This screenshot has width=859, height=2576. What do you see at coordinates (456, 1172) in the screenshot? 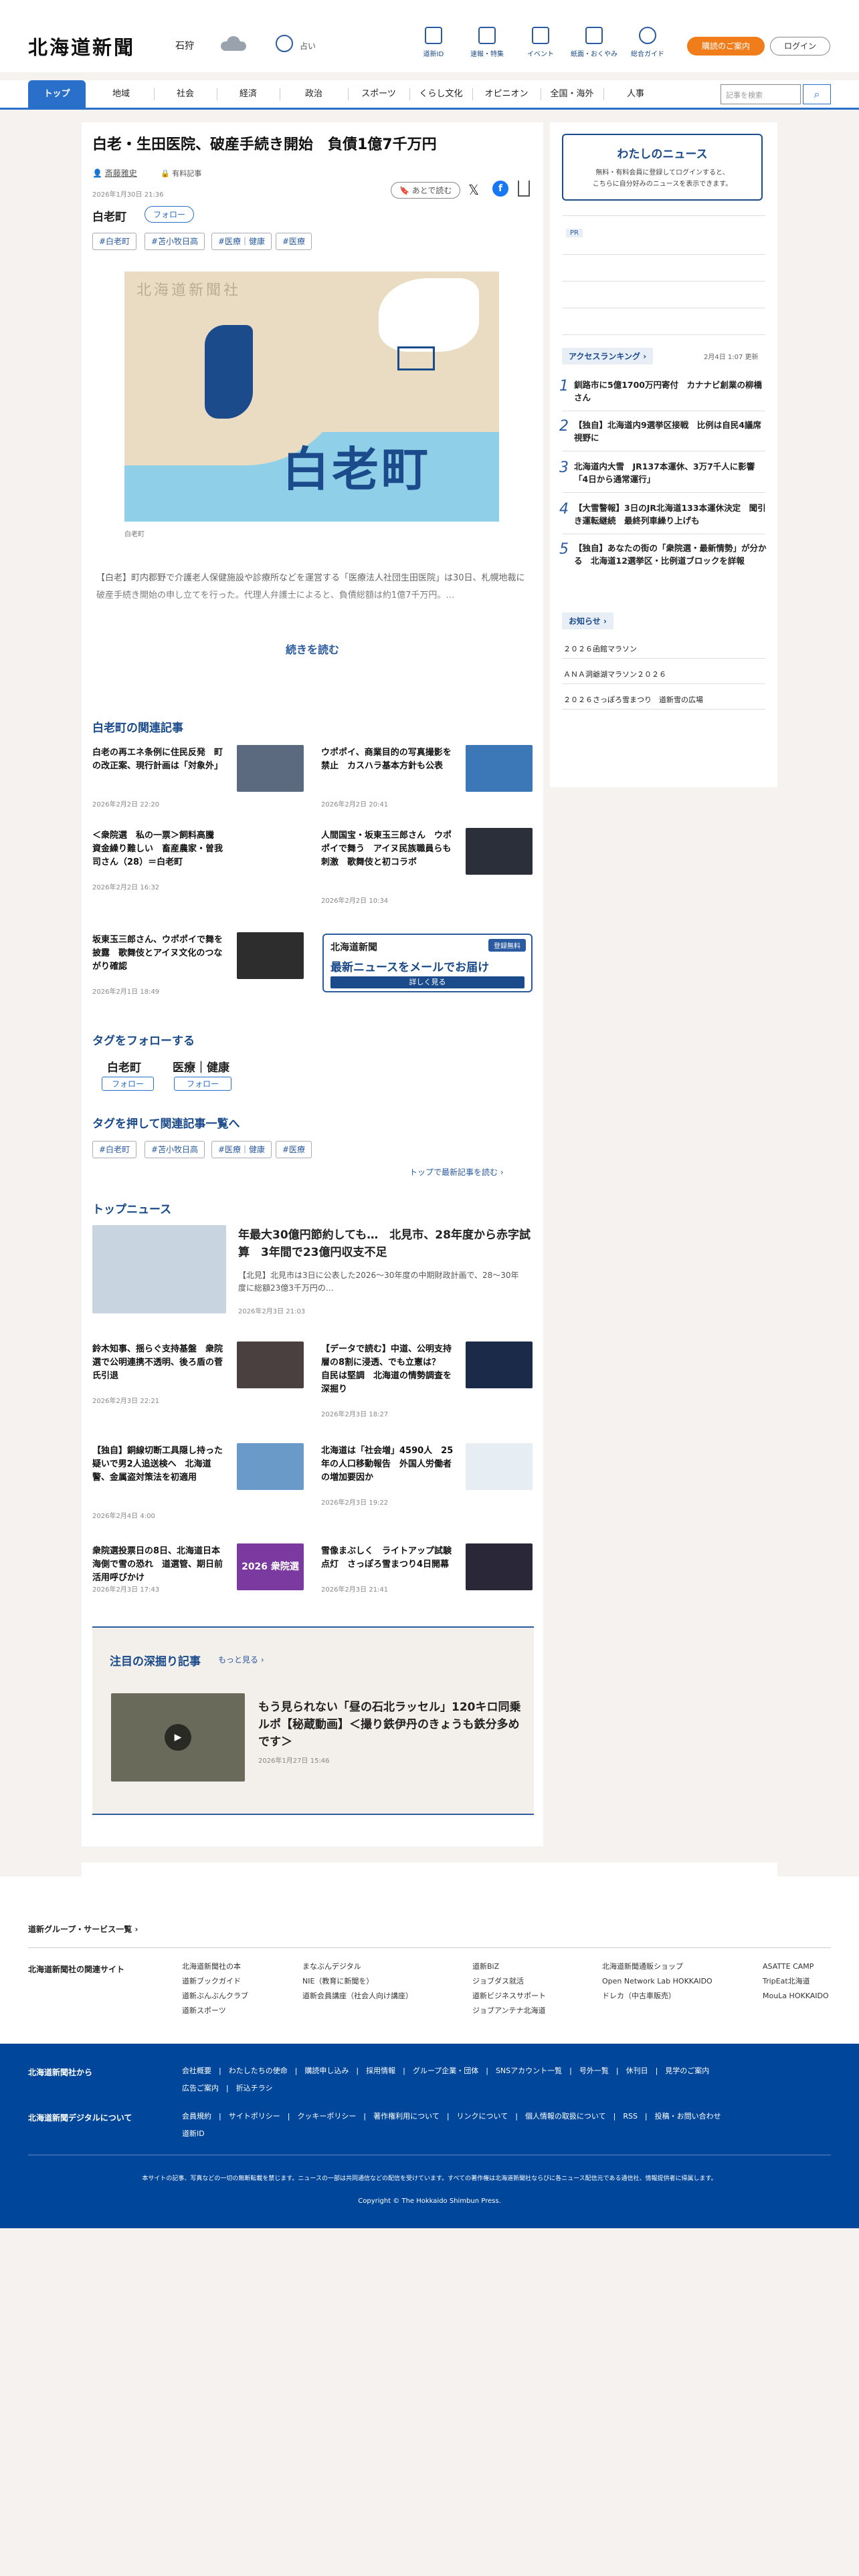
I see `back-to-top-link: トップで最新記事を読む ›` at bounding box center [456, 1172].